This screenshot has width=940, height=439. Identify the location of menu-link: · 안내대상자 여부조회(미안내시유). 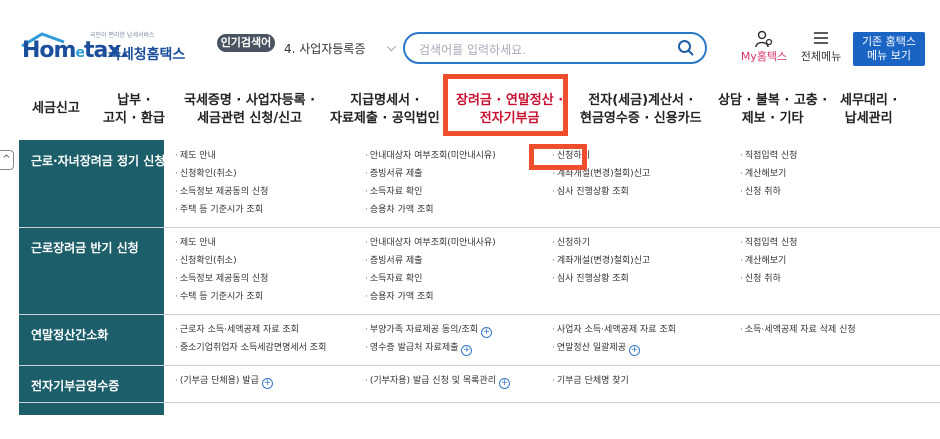
(430, 156).